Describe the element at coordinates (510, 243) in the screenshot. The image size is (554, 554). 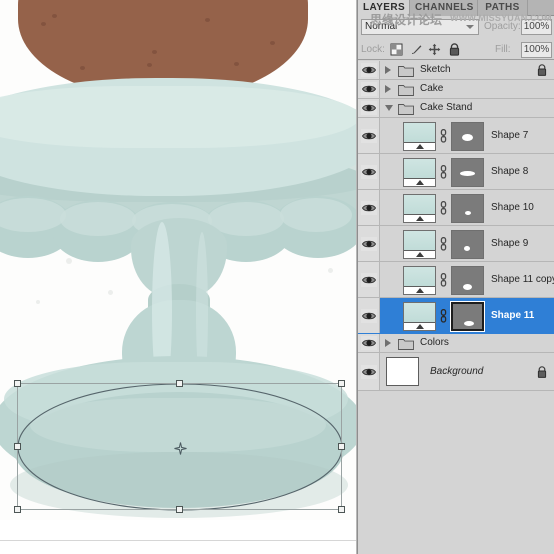
I see `layer-name: Shape 9` at that location.